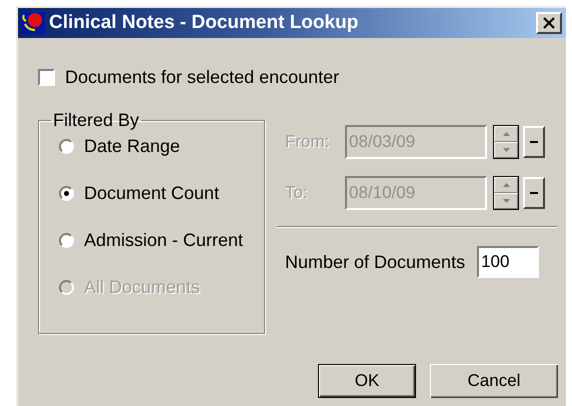 Image resolution: width=572 pixels, height=406 pixels. Describe the element at coordinates (202, 77) in the screenshot. I see `checkbox-label: Documents for selected encounter` at that location.